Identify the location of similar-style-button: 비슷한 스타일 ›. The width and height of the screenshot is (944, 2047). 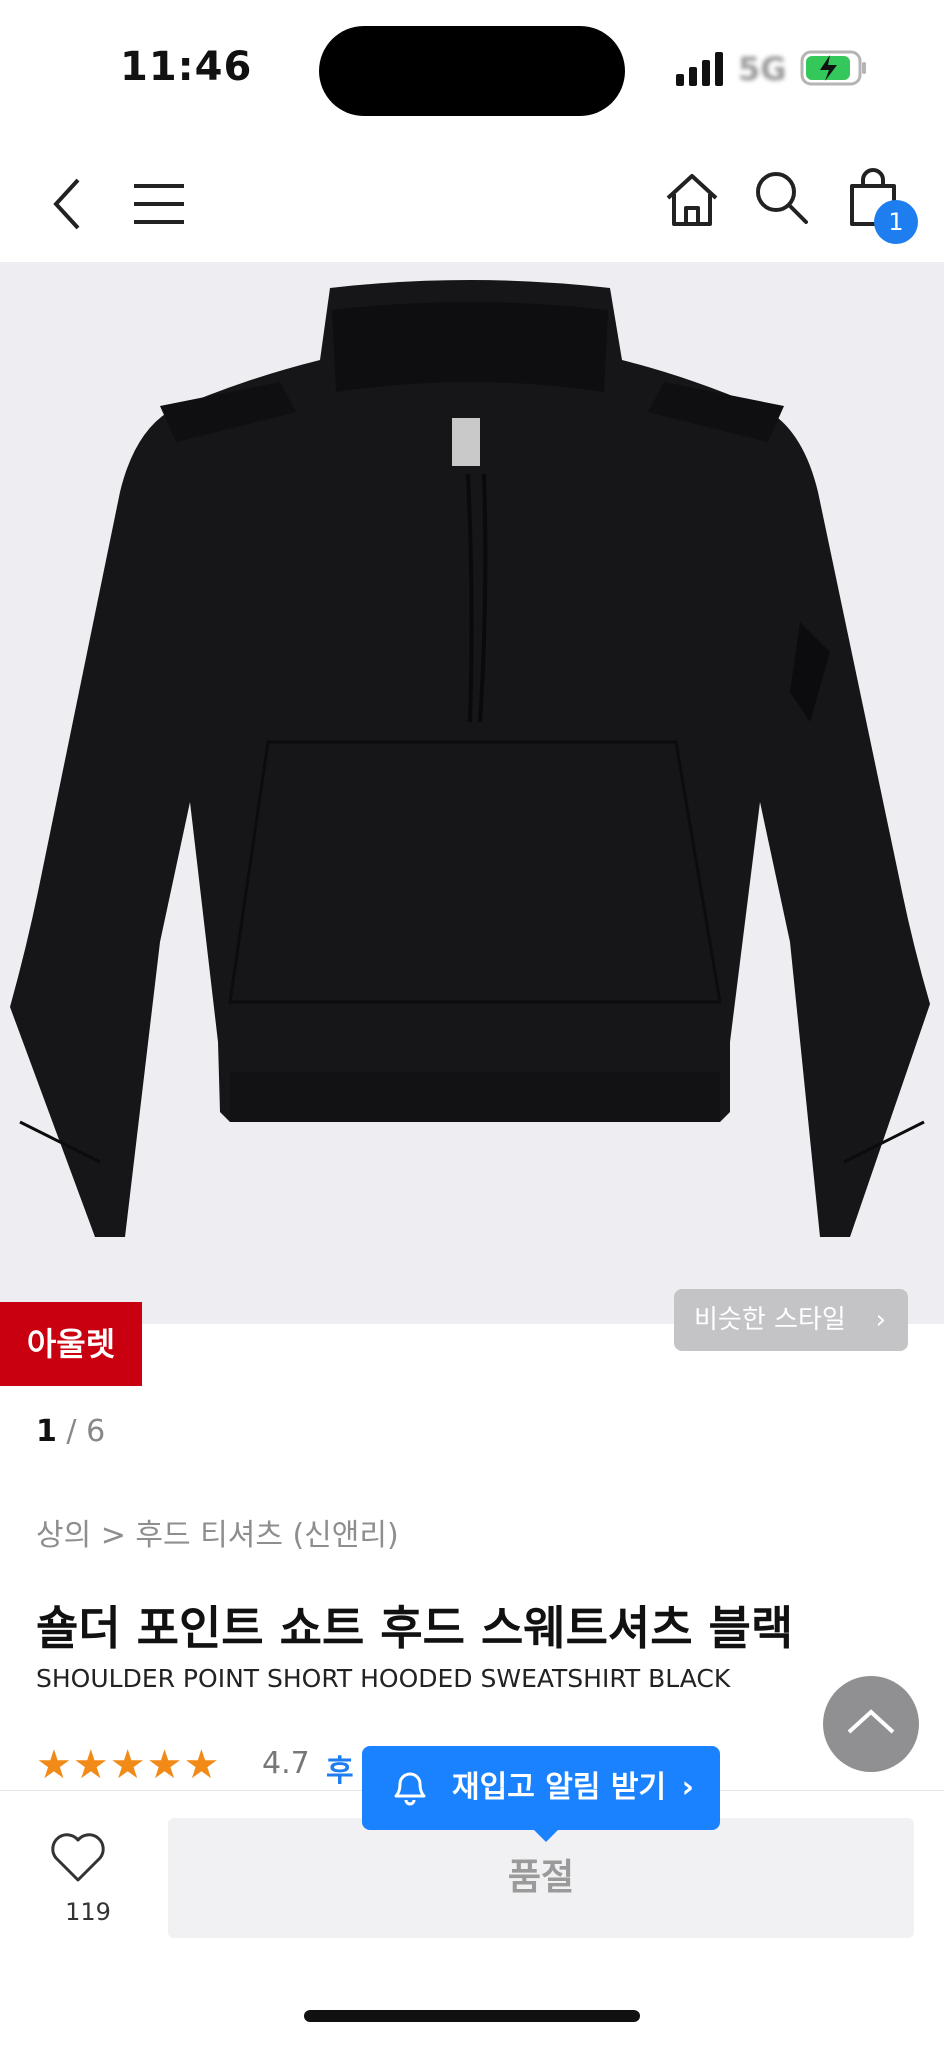
(791, 1320).